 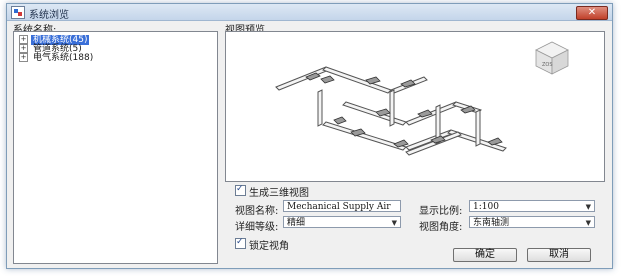 I want to click on app-icon, so click(x=18, y=12).